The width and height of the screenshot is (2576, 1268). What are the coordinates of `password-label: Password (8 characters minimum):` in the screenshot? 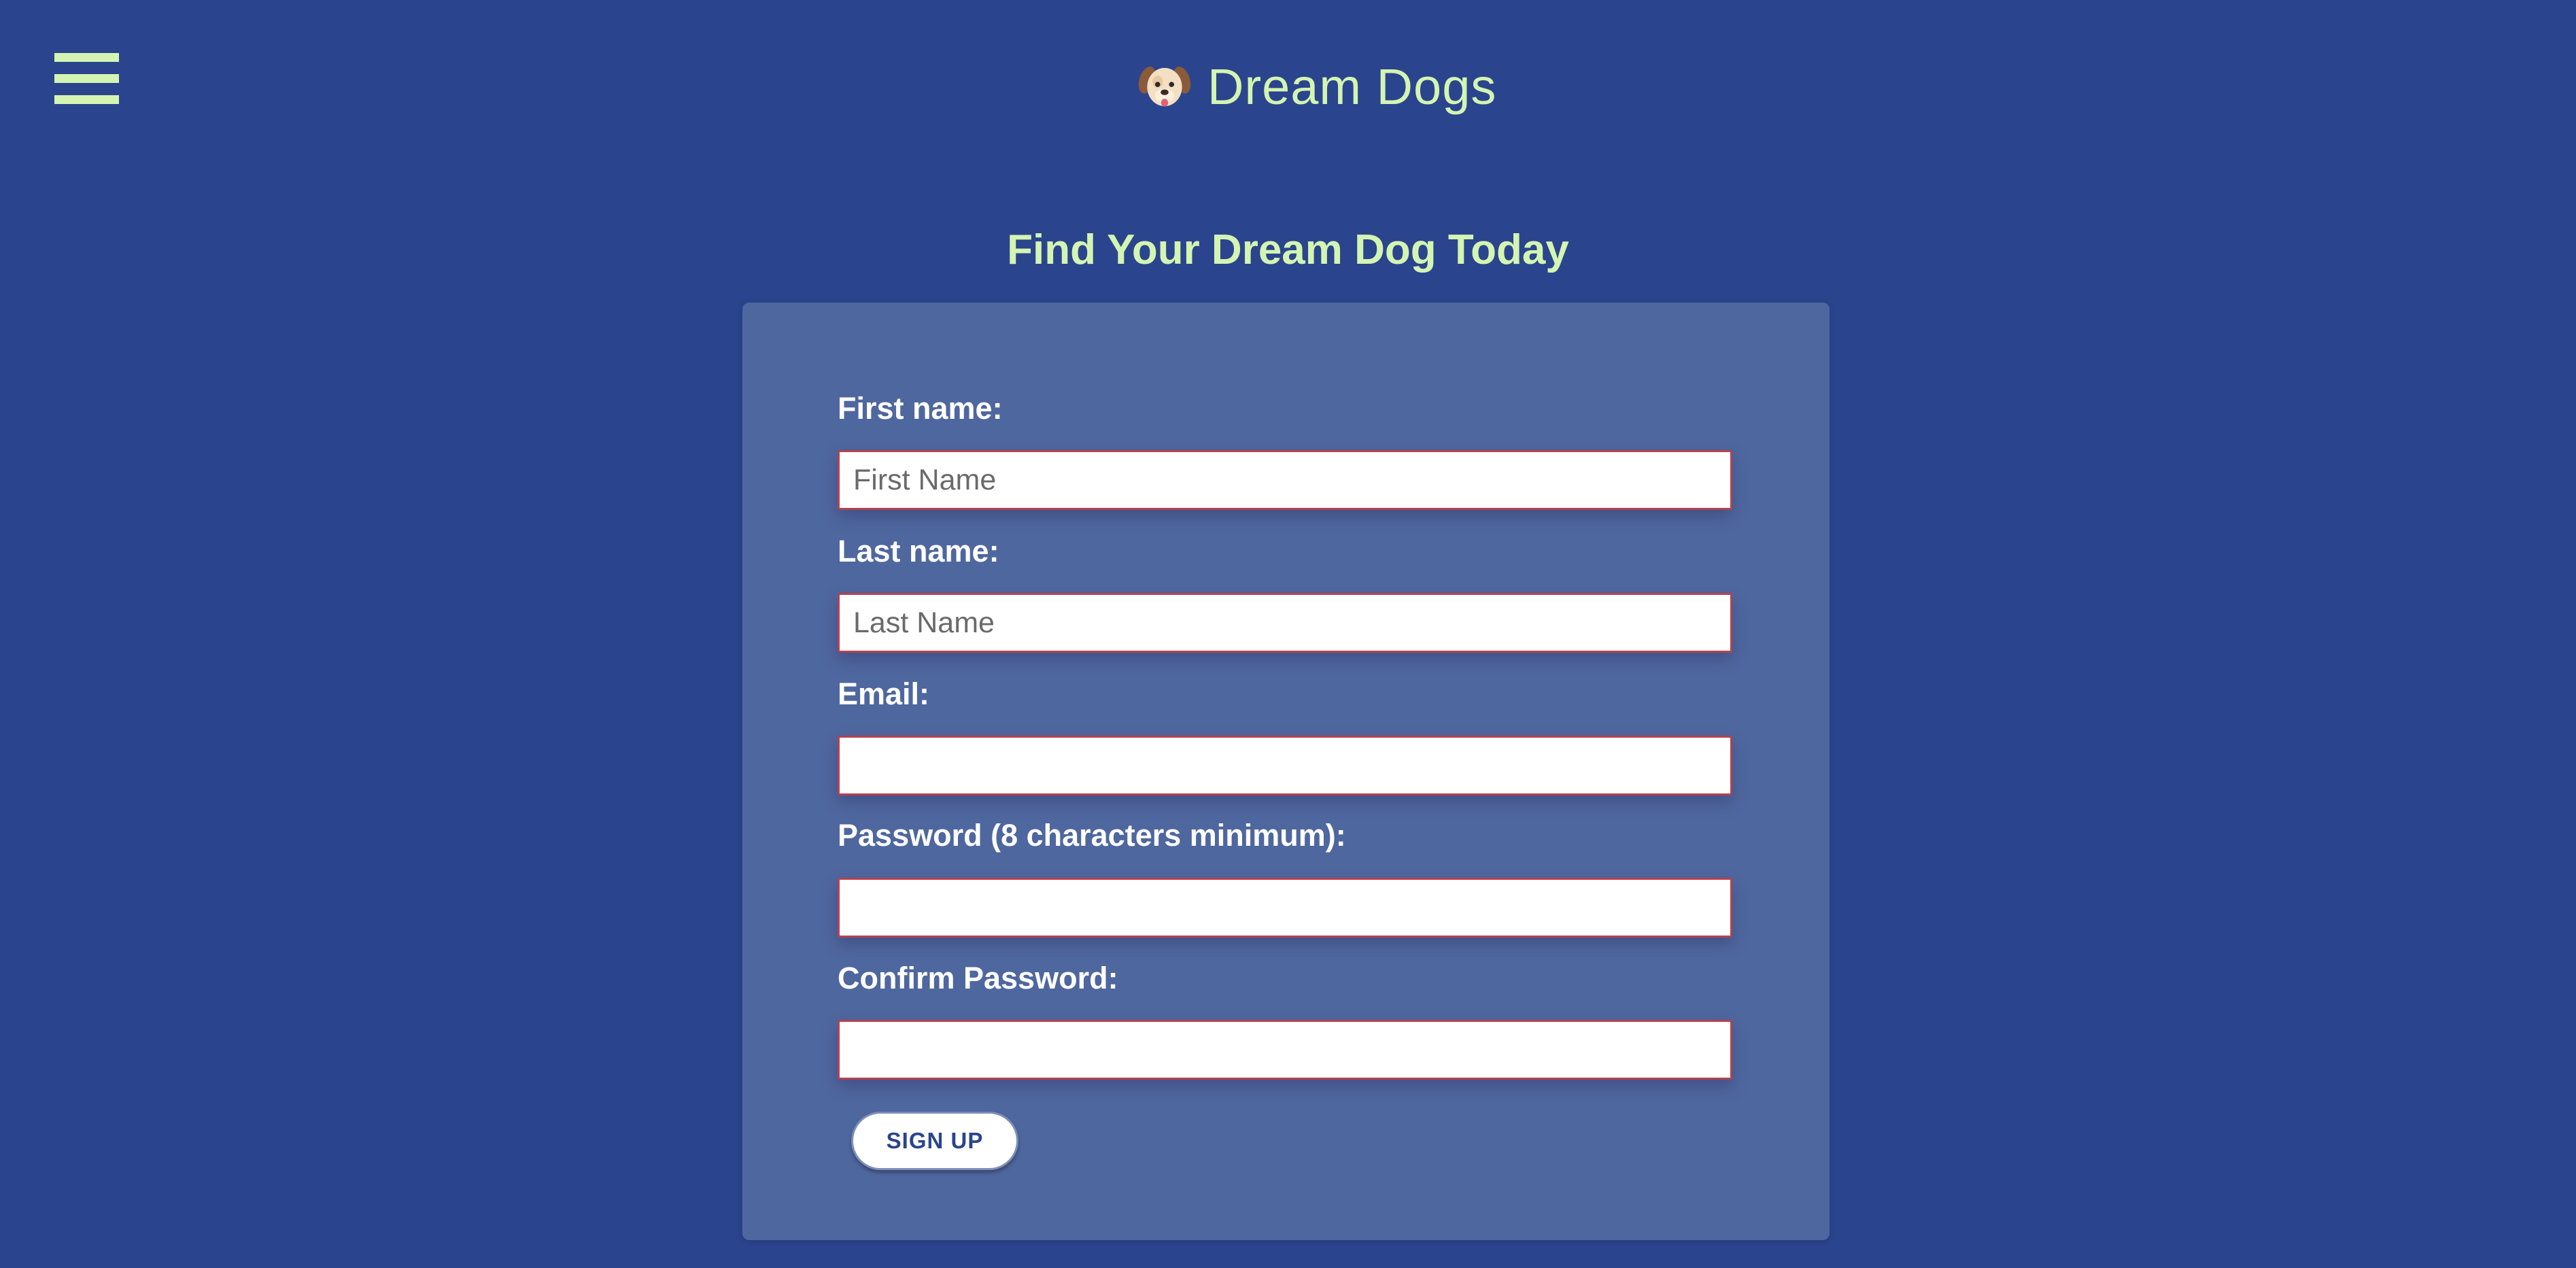 It's located at (1092, 836).